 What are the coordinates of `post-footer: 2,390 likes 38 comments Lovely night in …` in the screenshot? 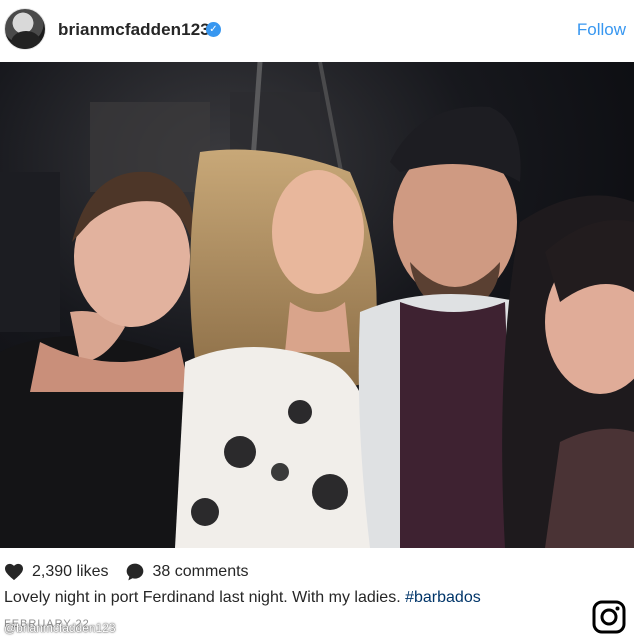 It's located at (317, 593).